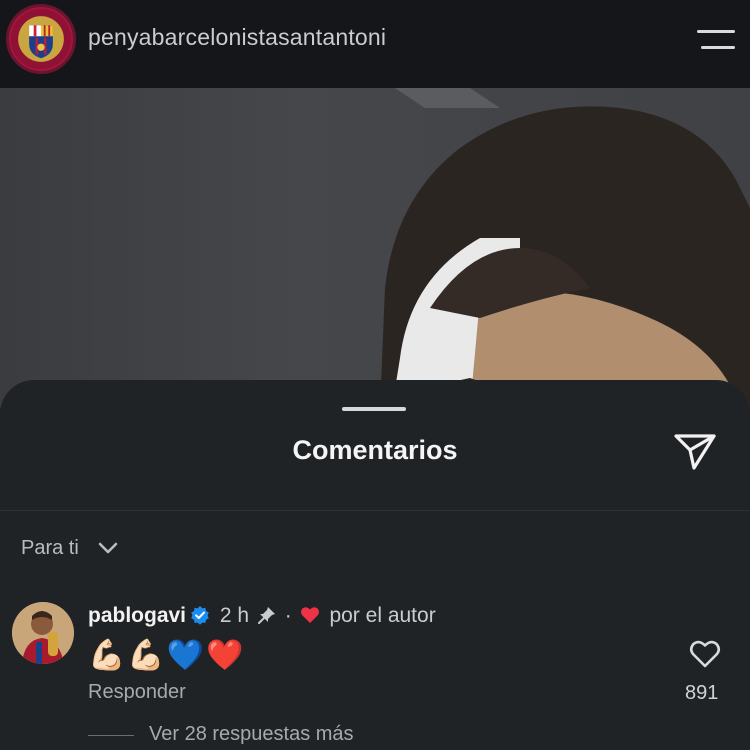  What do you see at coordinates (374, 409) in the screenshot?
I see `sheet-drag-handle` at bounding box center [374, 409].